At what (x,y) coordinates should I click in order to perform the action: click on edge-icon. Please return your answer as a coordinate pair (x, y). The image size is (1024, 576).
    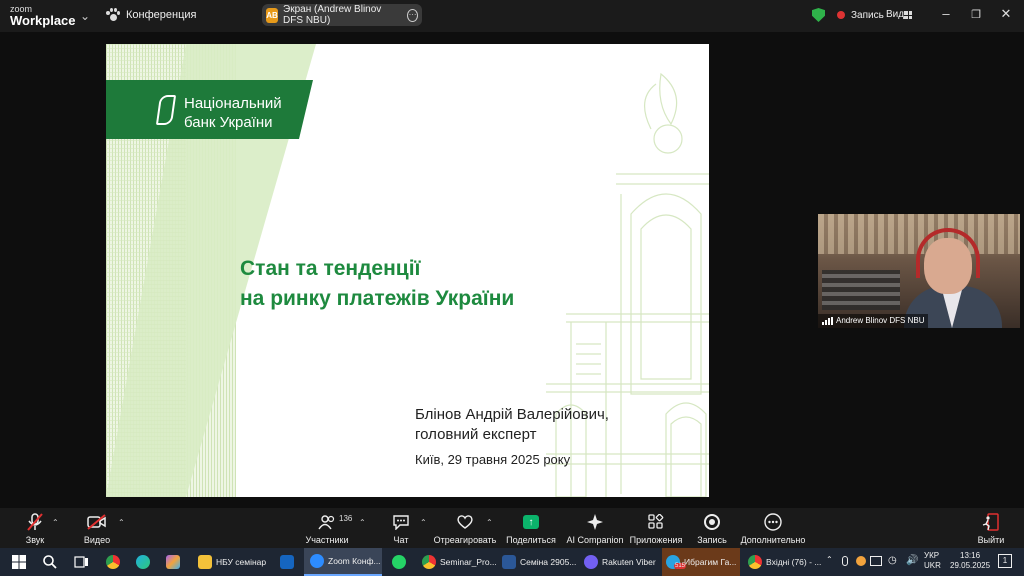
    Looking at the image, I should click on (143, 562).